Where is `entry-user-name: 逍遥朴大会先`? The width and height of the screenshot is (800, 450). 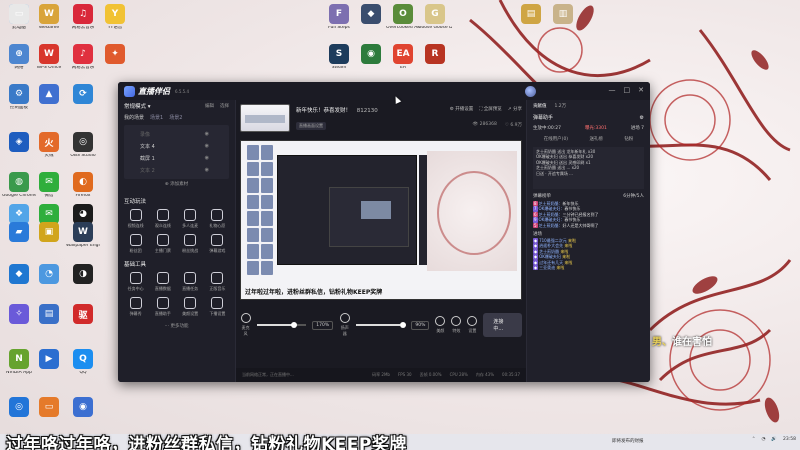 entry-user-name: 逍遥朴大会先 is located at coordinates (551, 245).